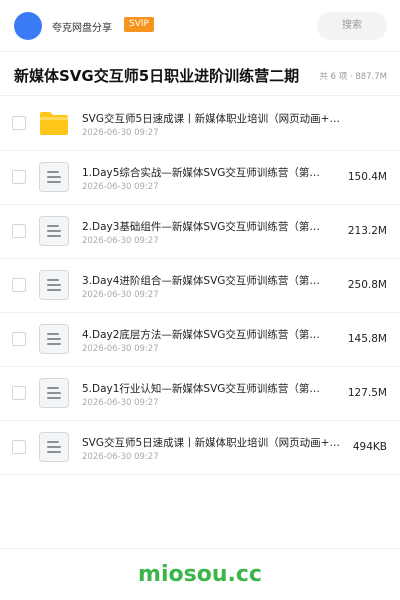  Describe the element at coordinates (367, 231) in the screenshot. I see `file-size: 213.2M` at that location.